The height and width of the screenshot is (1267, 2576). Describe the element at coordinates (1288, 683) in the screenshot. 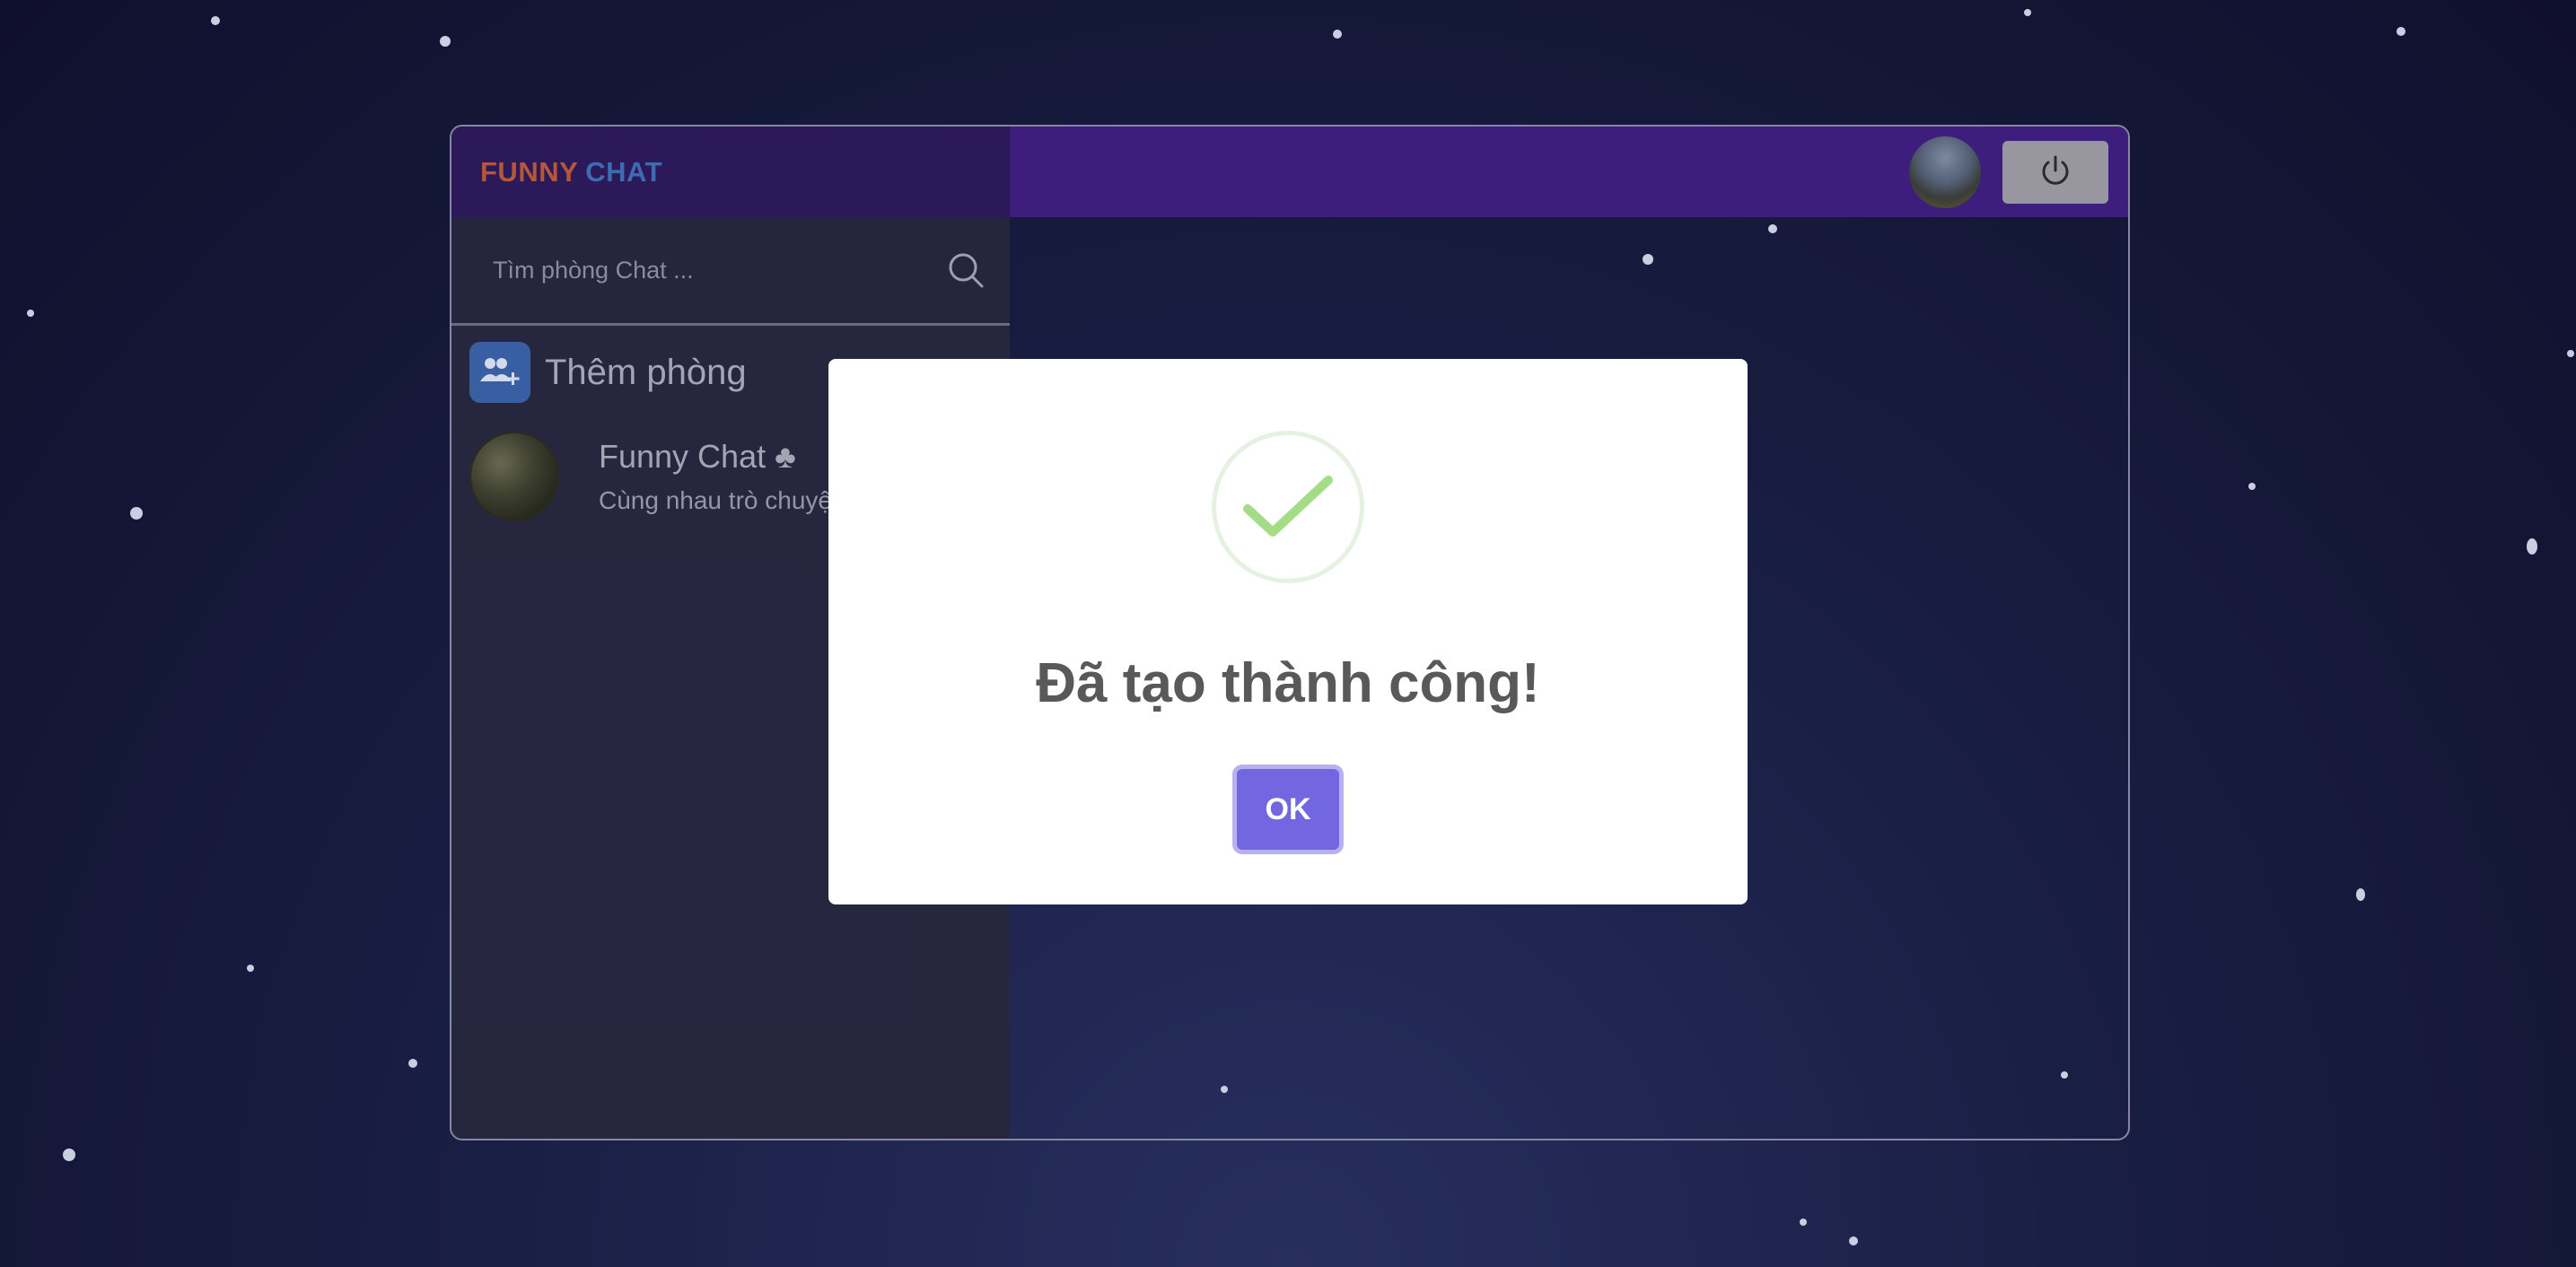

I see `dialog-title: Đã tạo thành công!` at that location.